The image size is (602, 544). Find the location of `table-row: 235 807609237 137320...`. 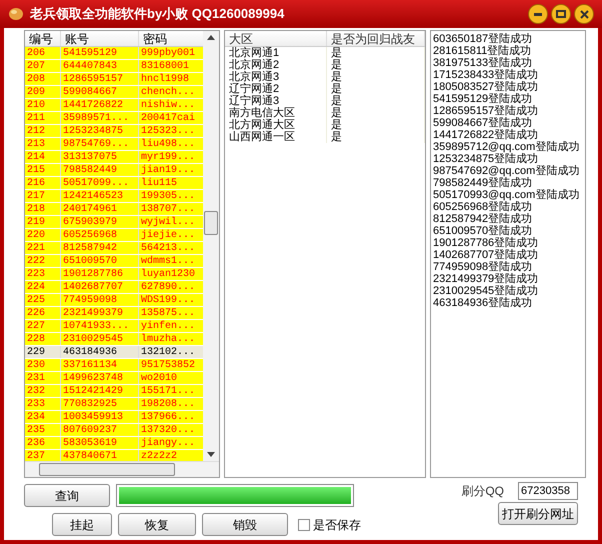

table-row: 235 807609237 137320... is located at coordinates (114, 430).